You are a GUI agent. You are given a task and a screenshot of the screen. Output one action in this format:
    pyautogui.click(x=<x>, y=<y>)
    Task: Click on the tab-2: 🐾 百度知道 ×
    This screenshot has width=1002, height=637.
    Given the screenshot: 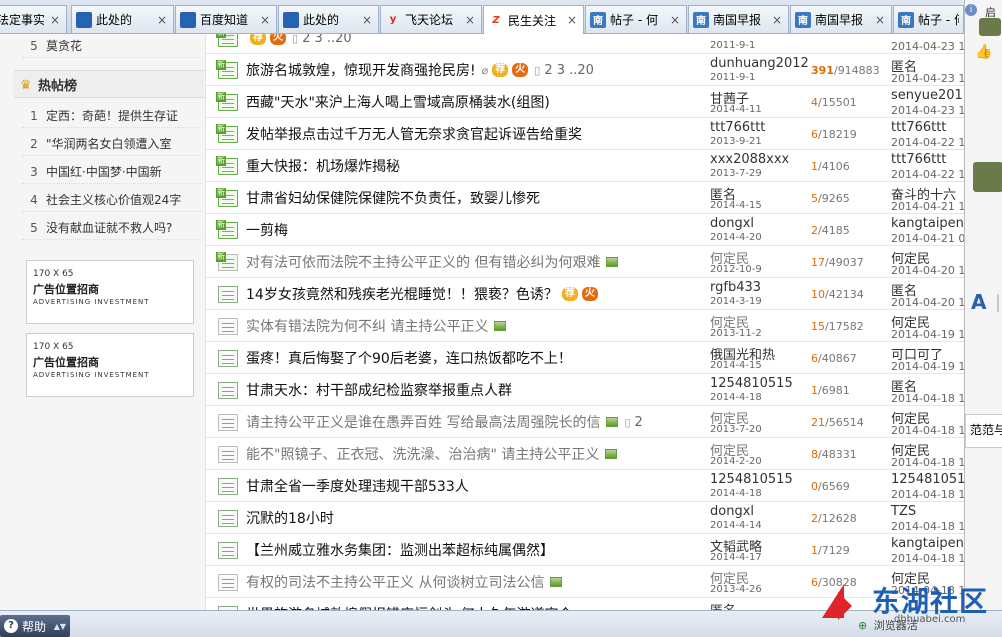 What is the action you would take?
    pyautogui.click(x=226, y=19)
    